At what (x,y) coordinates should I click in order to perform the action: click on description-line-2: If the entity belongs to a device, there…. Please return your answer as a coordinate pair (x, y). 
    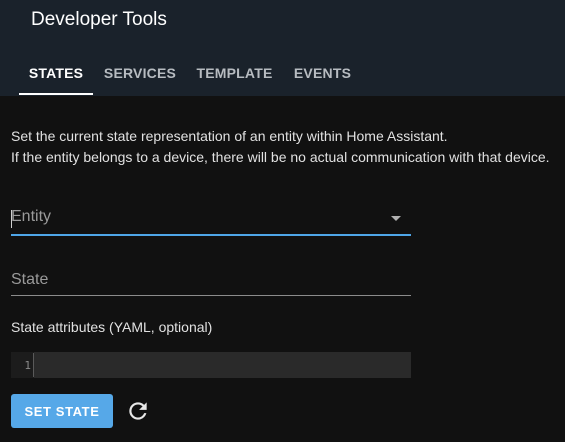
    Looking at the image, I should click on (280, 157).